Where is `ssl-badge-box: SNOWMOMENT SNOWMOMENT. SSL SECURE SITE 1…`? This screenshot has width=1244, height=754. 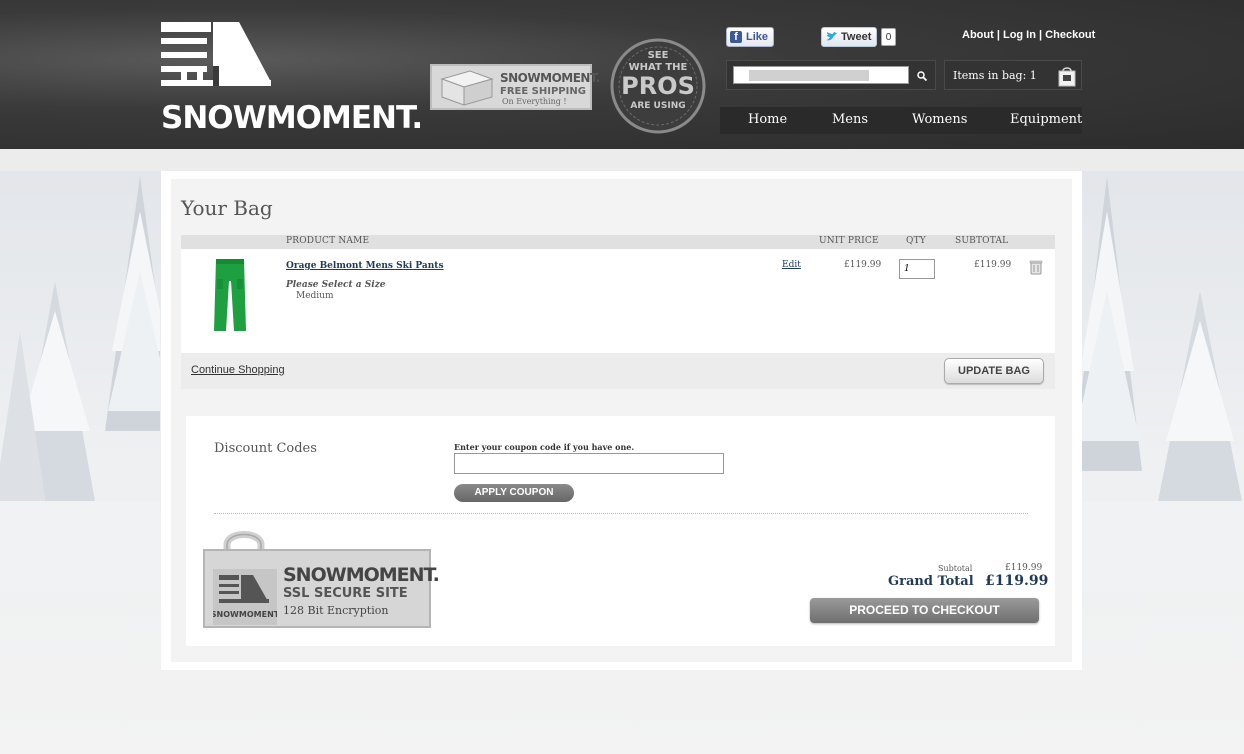
ssl-badge-box: SNOWMOMENT SNOWMOMENT. SSL SECURE SITE 1… is located at coordinates (321, 588).